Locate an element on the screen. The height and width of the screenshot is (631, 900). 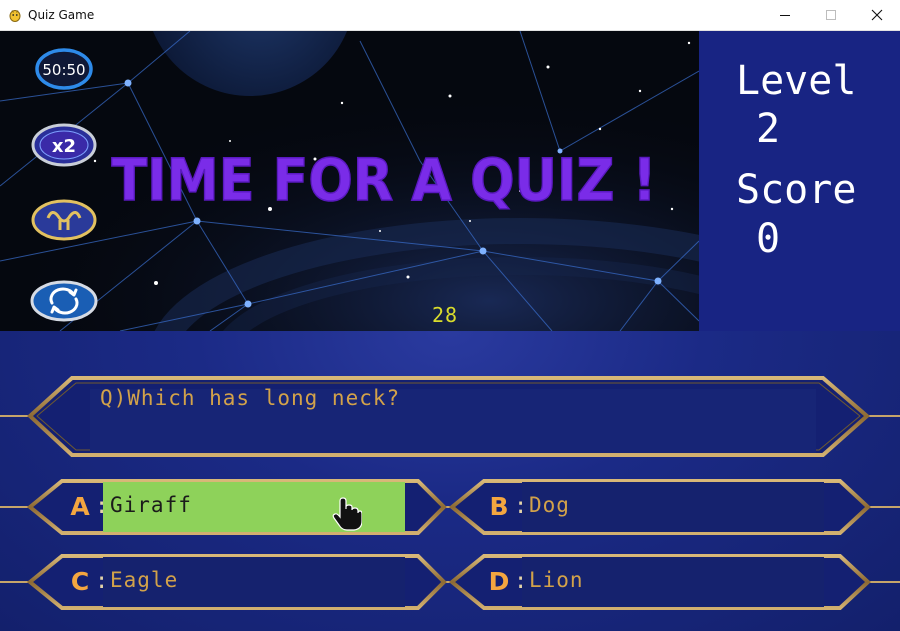
minimize-icon is located at coordinates (785, 15).